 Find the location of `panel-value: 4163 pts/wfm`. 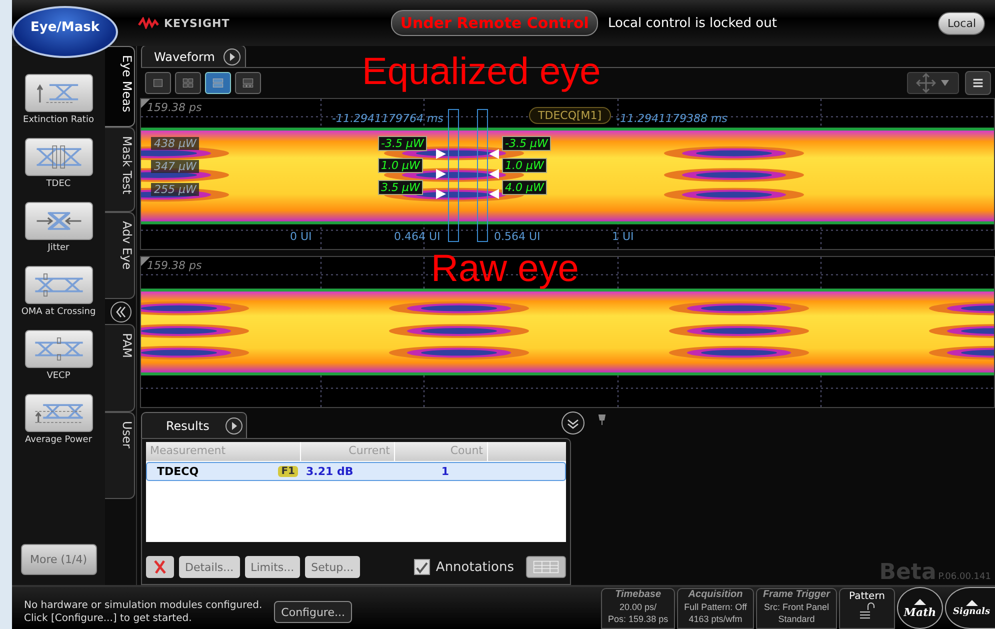

panel-value: 4163 pts/wfm is located at coordinates (715, 619).